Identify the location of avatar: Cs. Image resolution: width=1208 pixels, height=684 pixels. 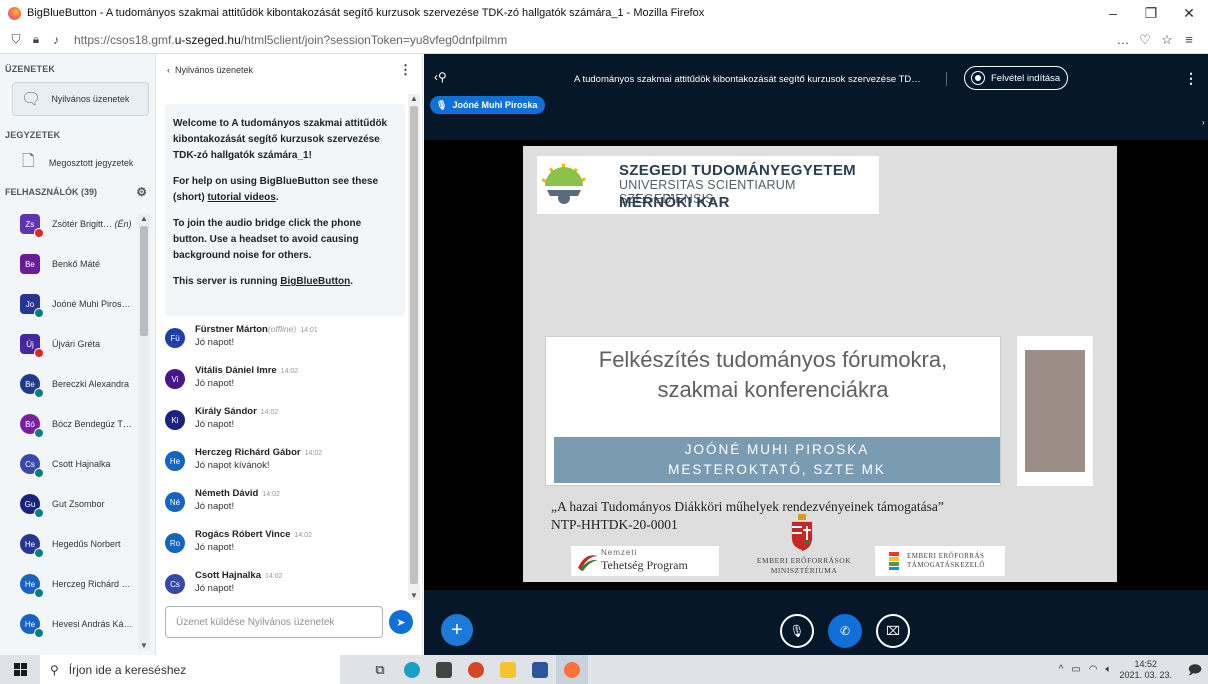
(175, 584).